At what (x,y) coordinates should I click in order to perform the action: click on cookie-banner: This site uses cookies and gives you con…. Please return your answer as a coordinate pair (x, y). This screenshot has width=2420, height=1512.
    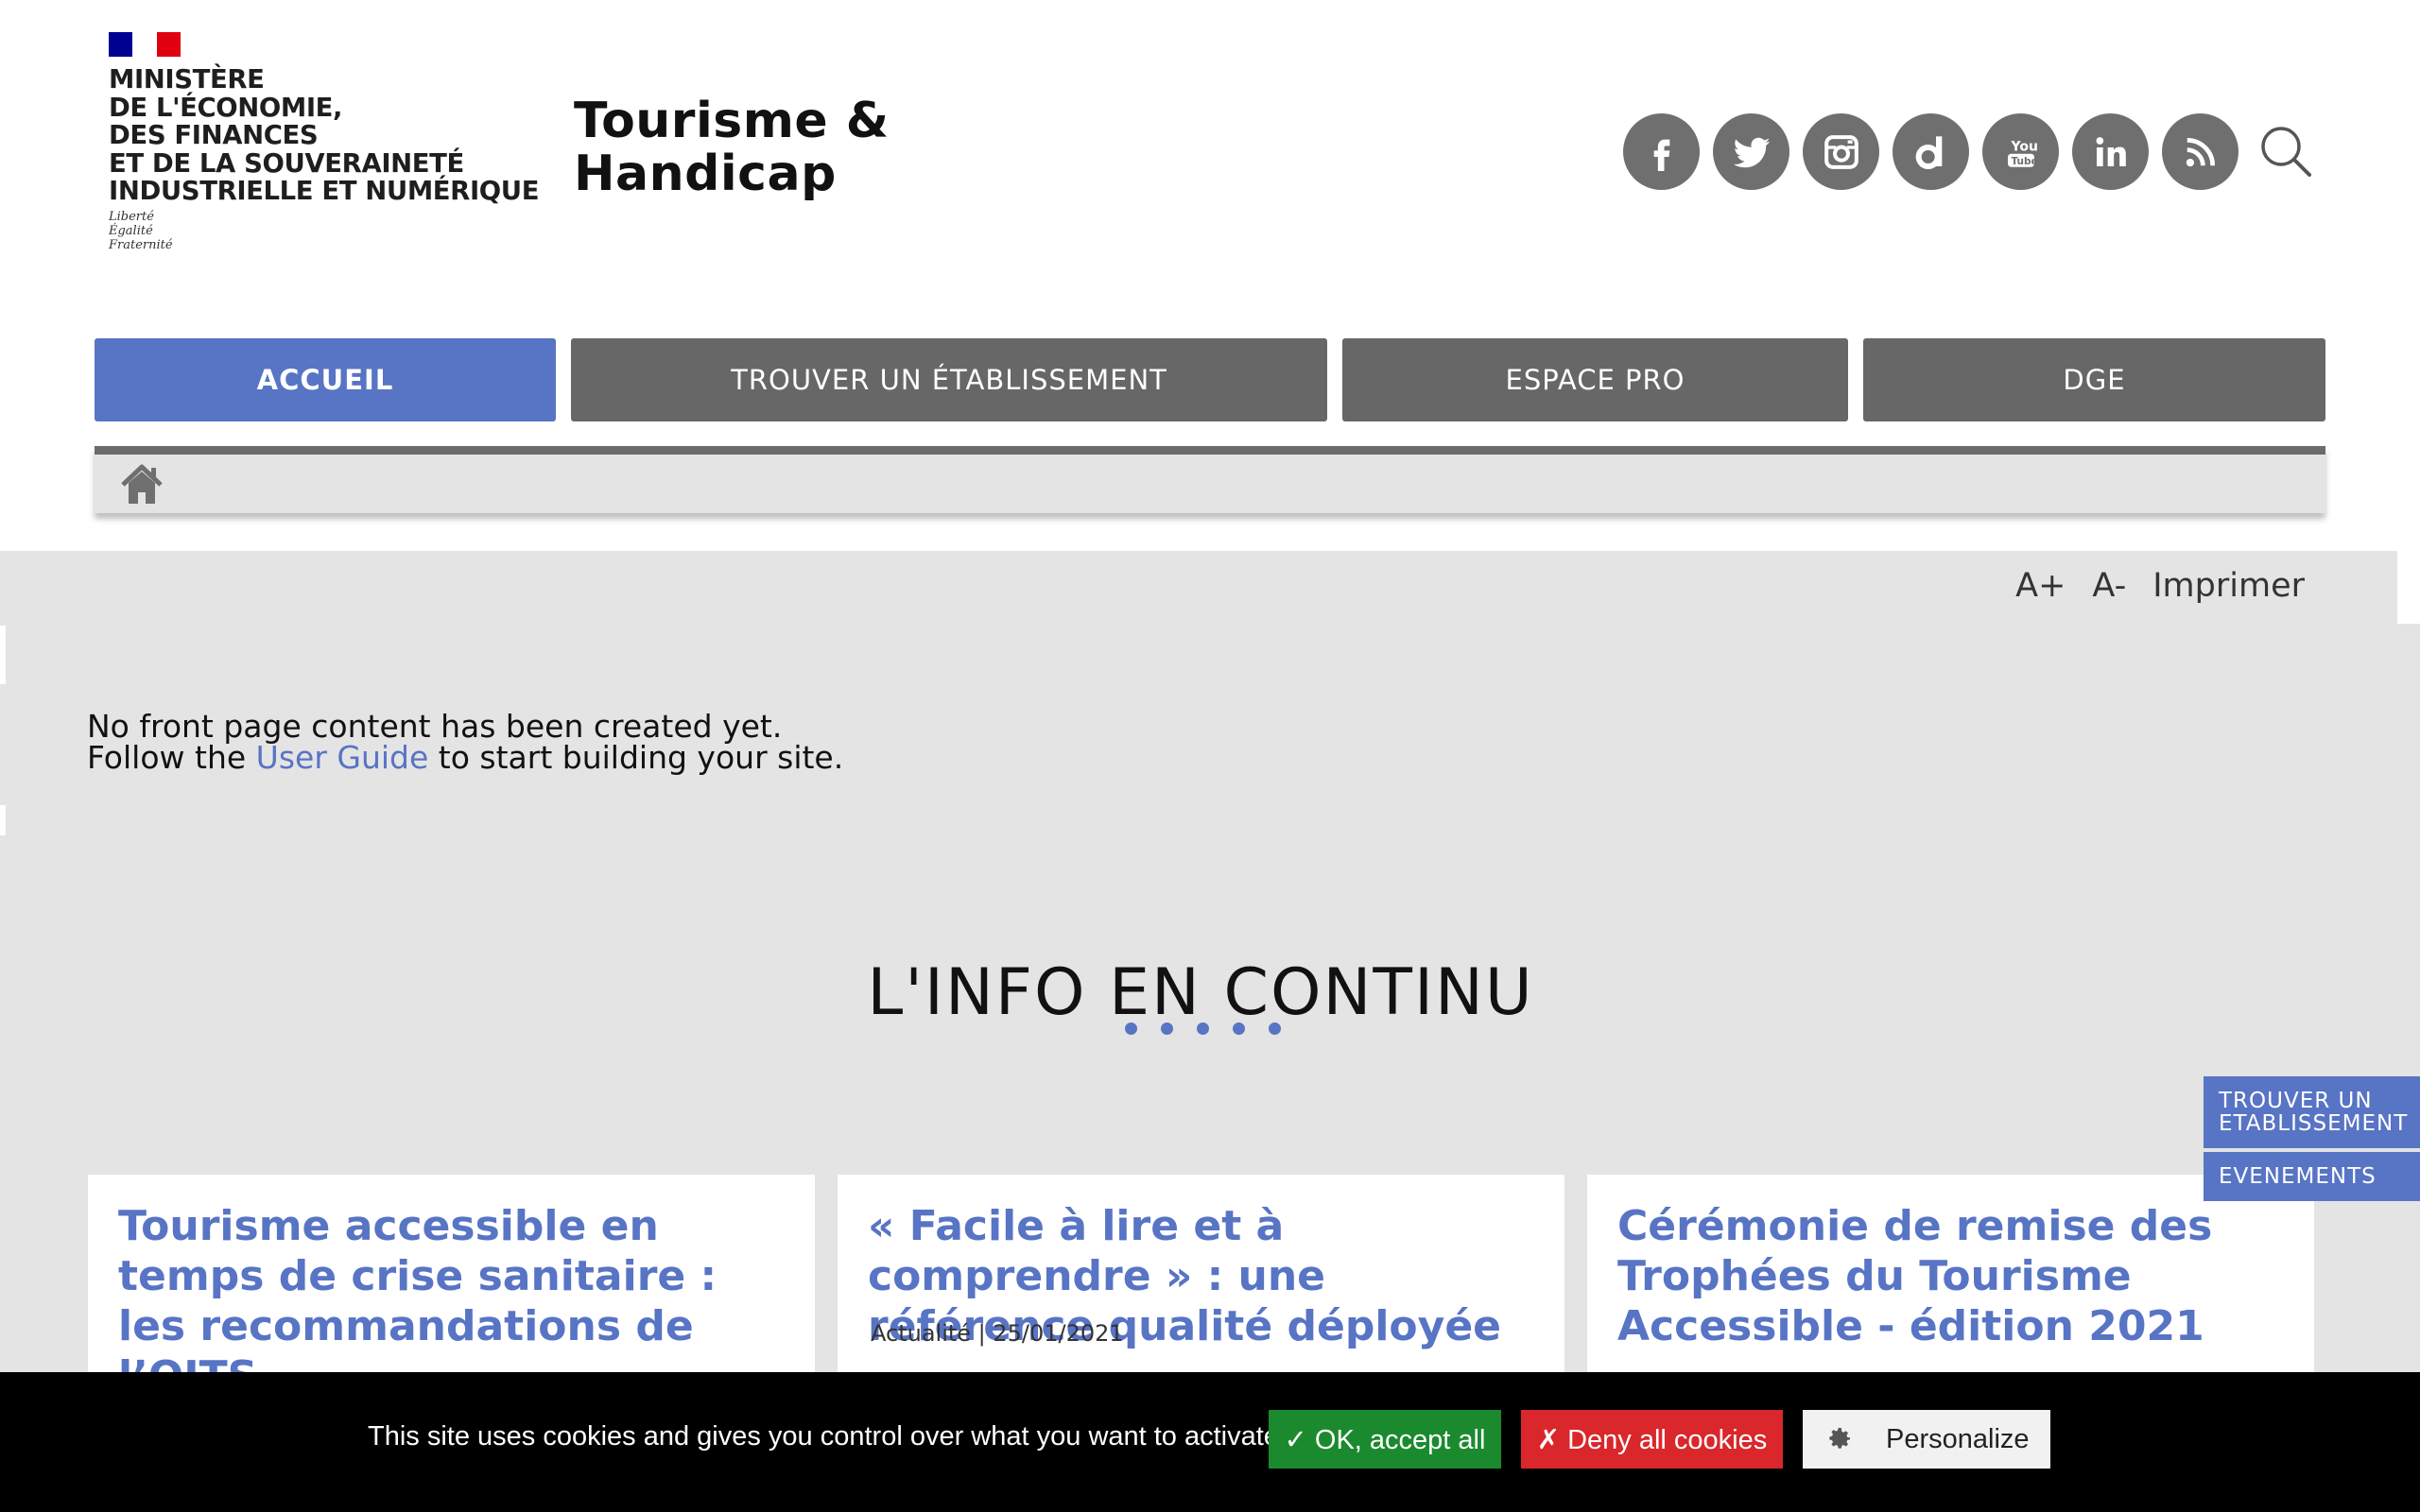
    Looking at the image, I should click on (1210, 1442).